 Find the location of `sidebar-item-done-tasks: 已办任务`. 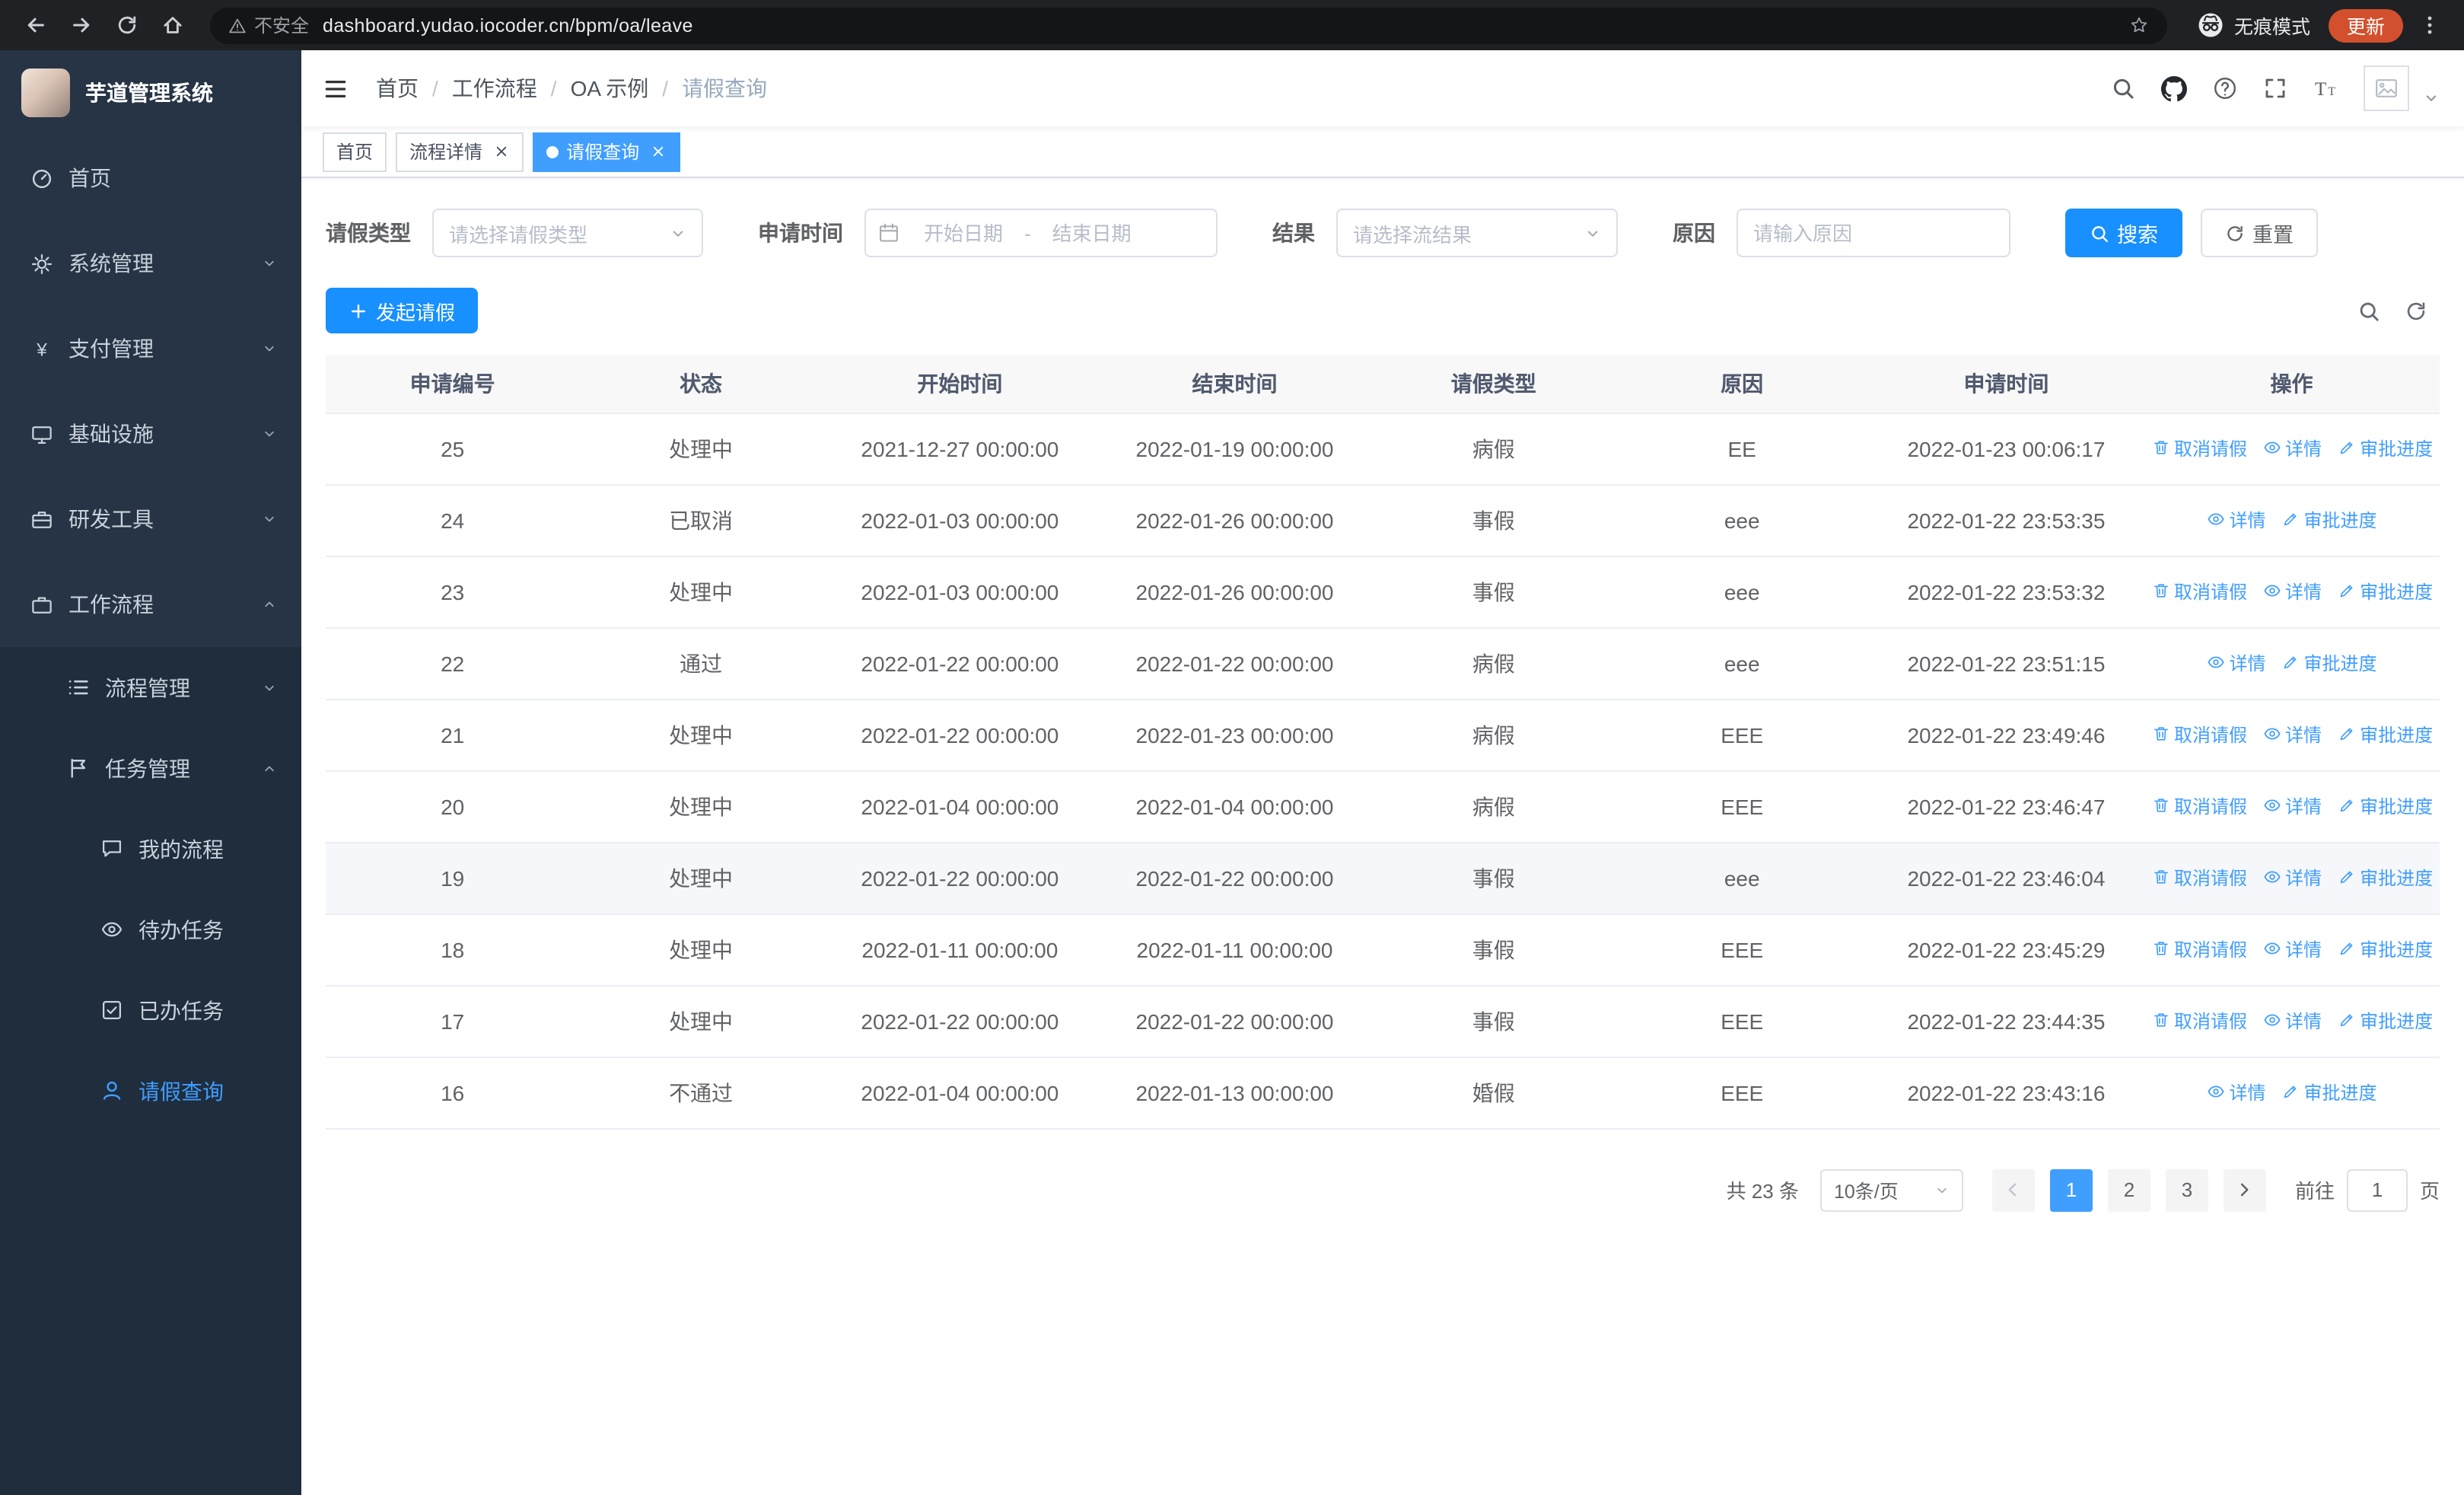

sidebar-item-done-tasks: 已办任务 is located at coordinates (150, 1010).